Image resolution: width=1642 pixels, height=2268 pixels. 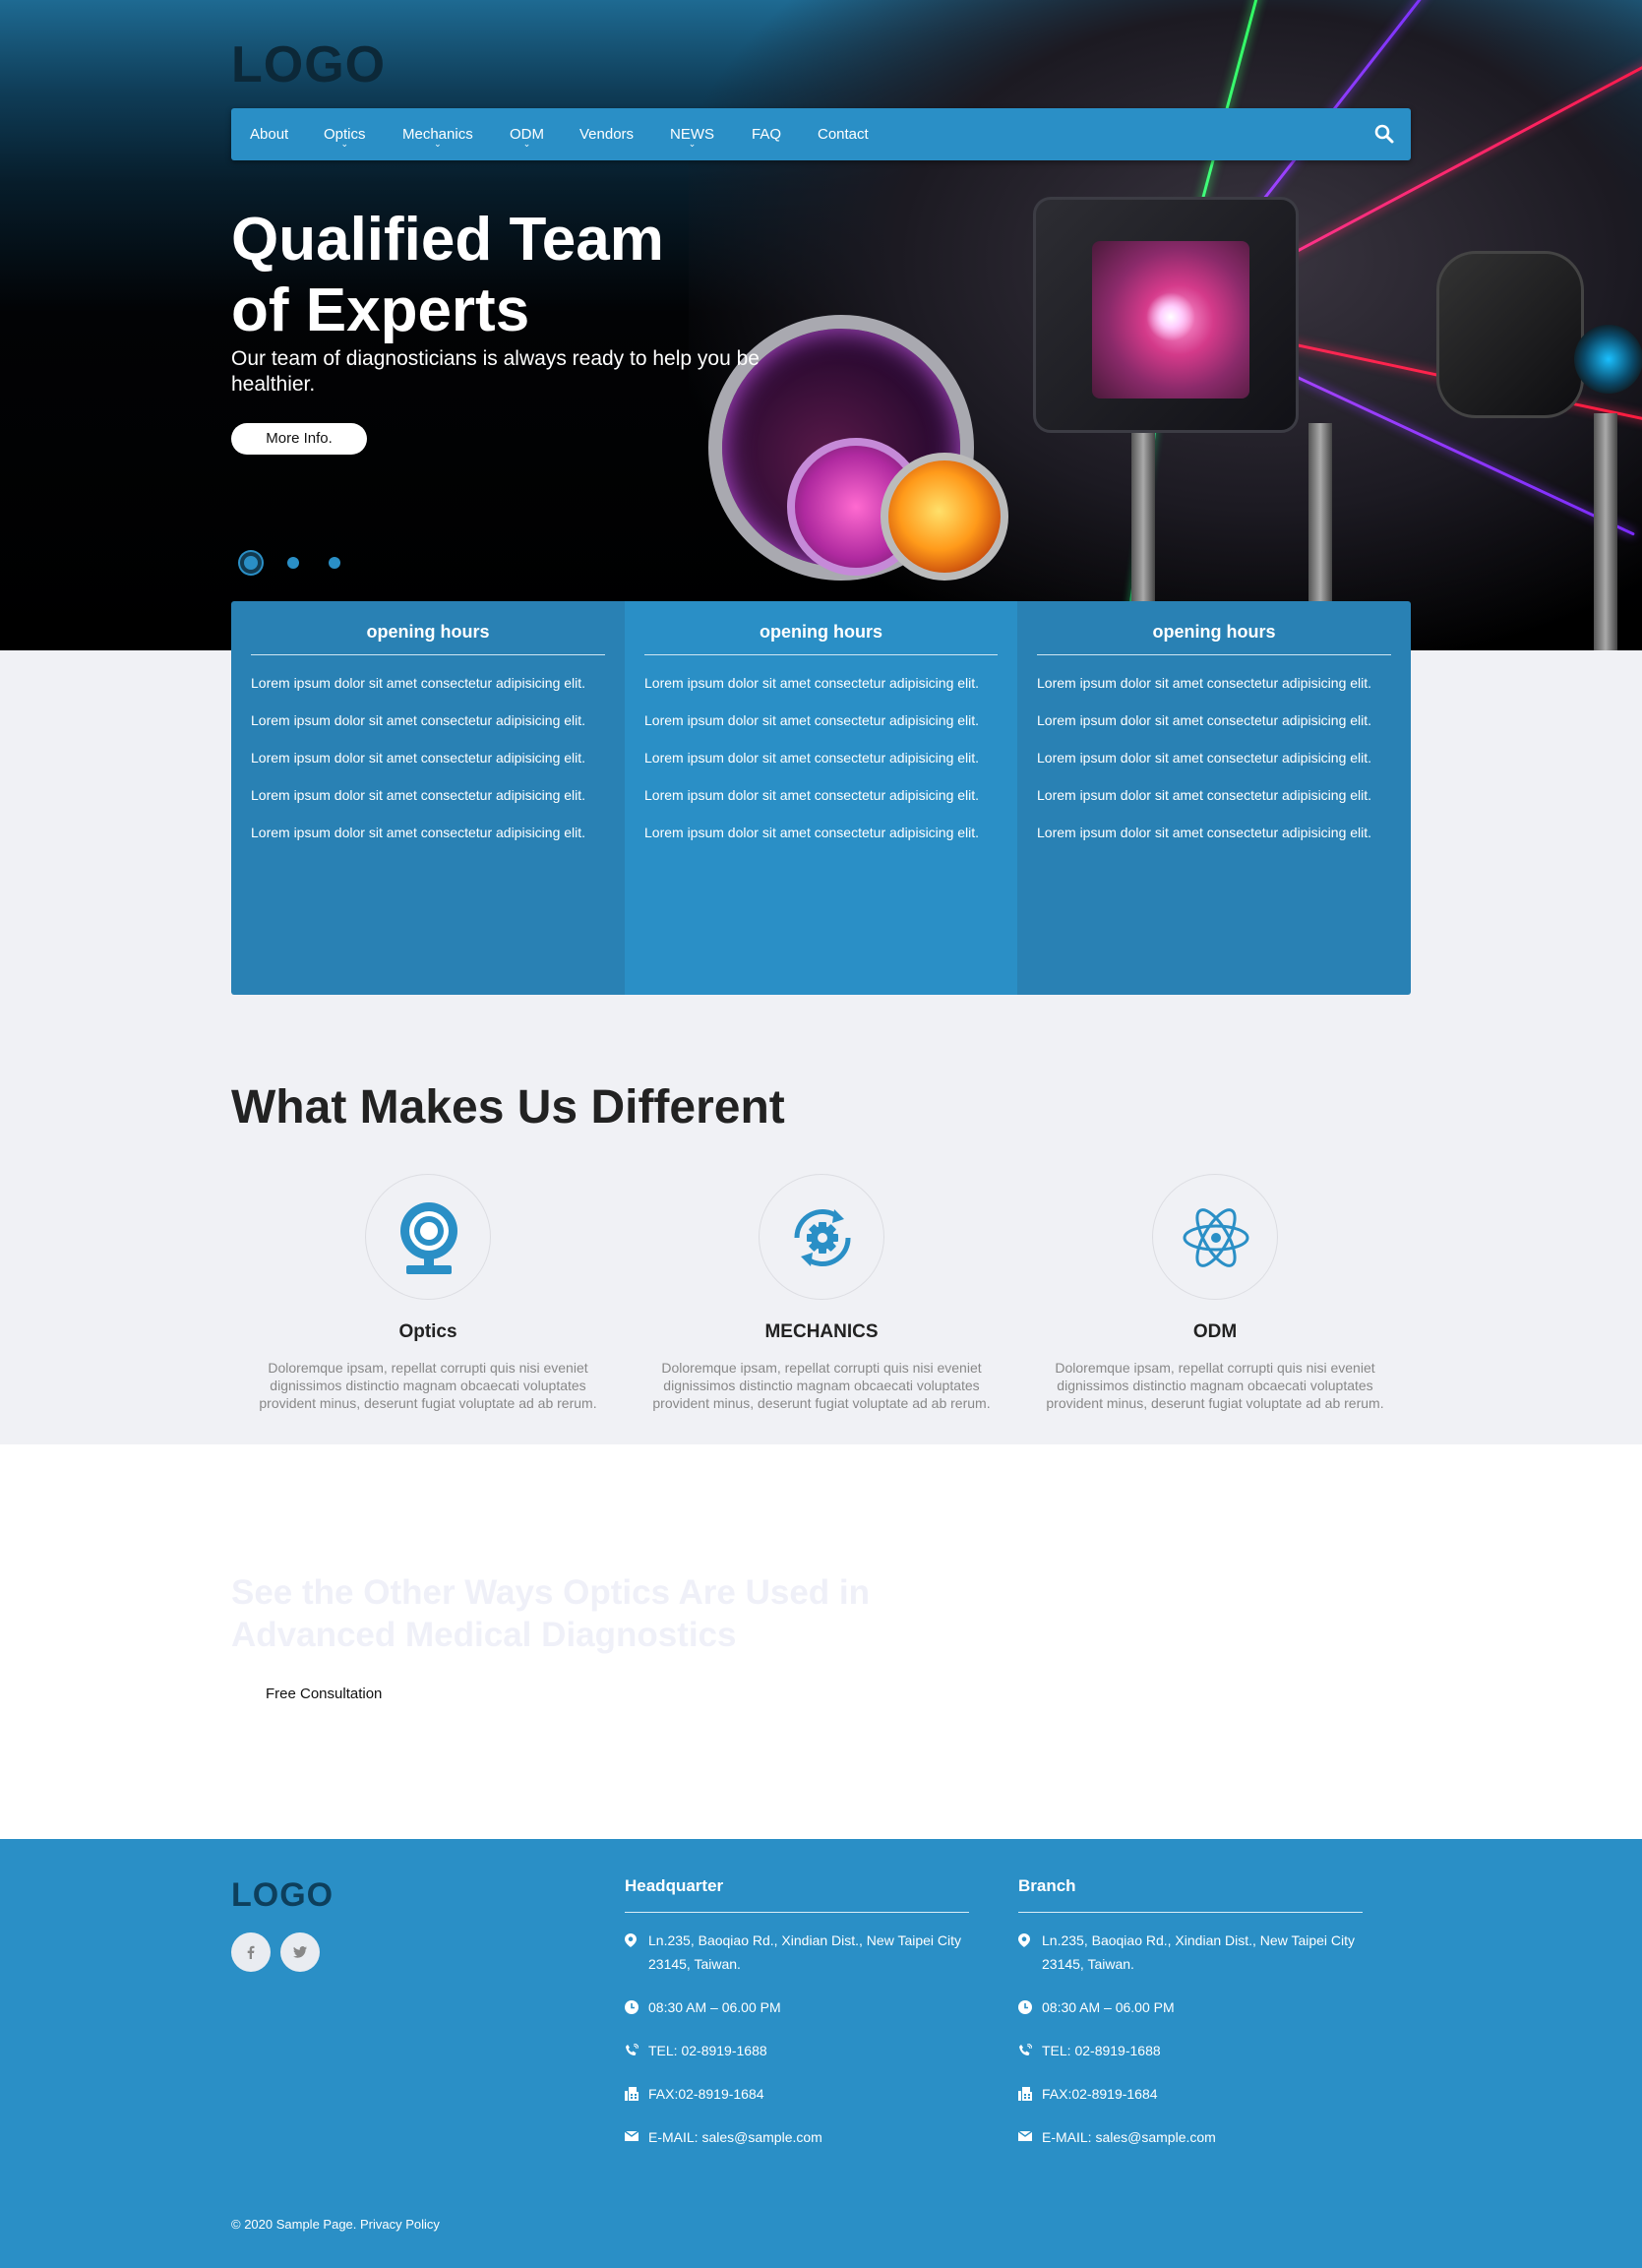 I want to click on twitter-icon, so click(x=300, y=1952).